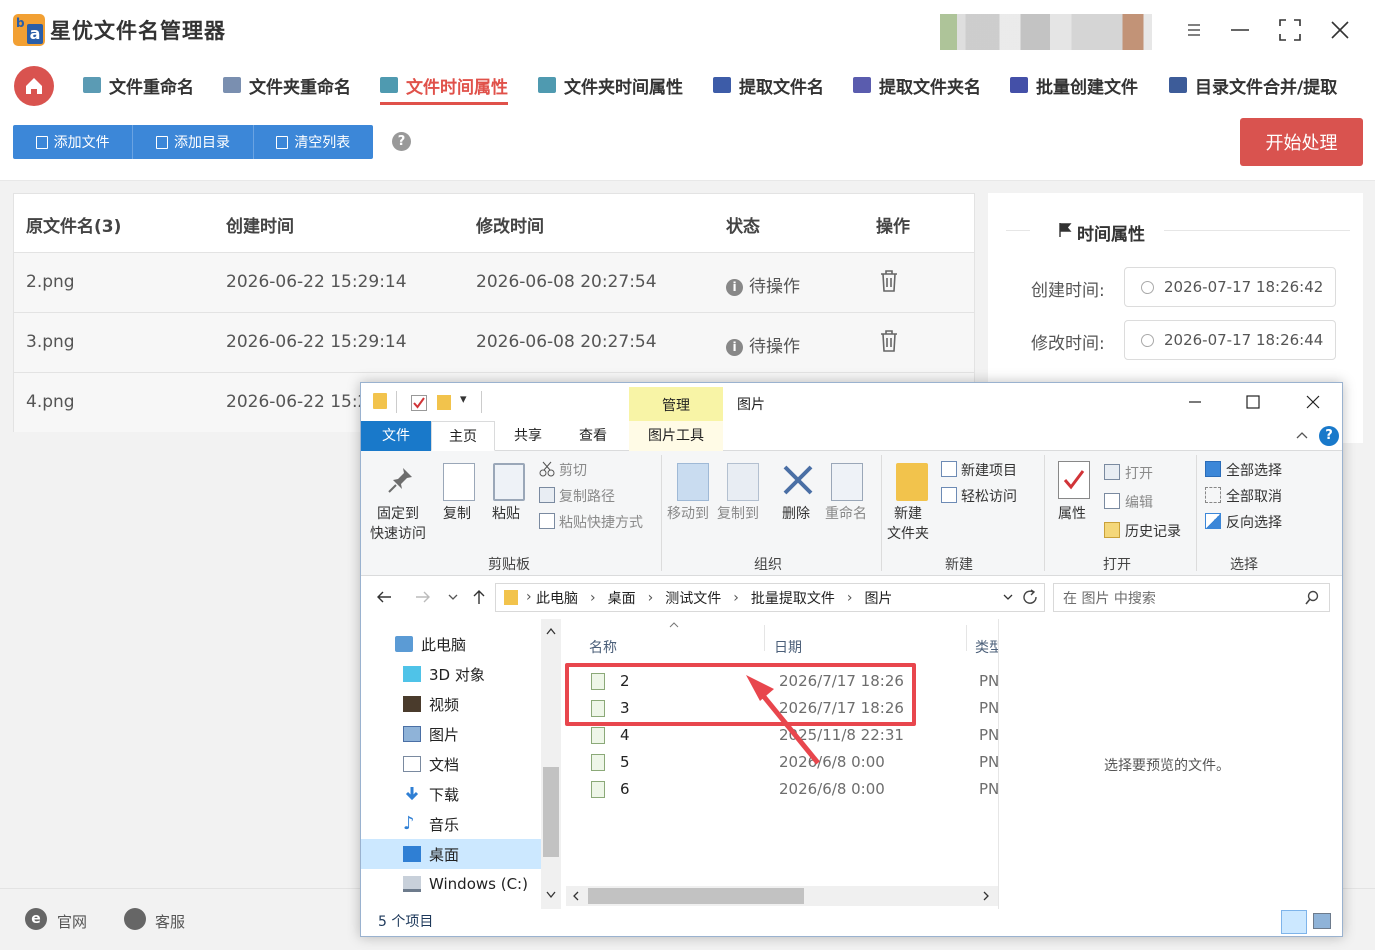 The width and height of the screenshot is (1375, 950). Describe the element at coordinates (451, 884) in the screenshot. I see `nav-item-windows-c: Windows (C:)` at that location.